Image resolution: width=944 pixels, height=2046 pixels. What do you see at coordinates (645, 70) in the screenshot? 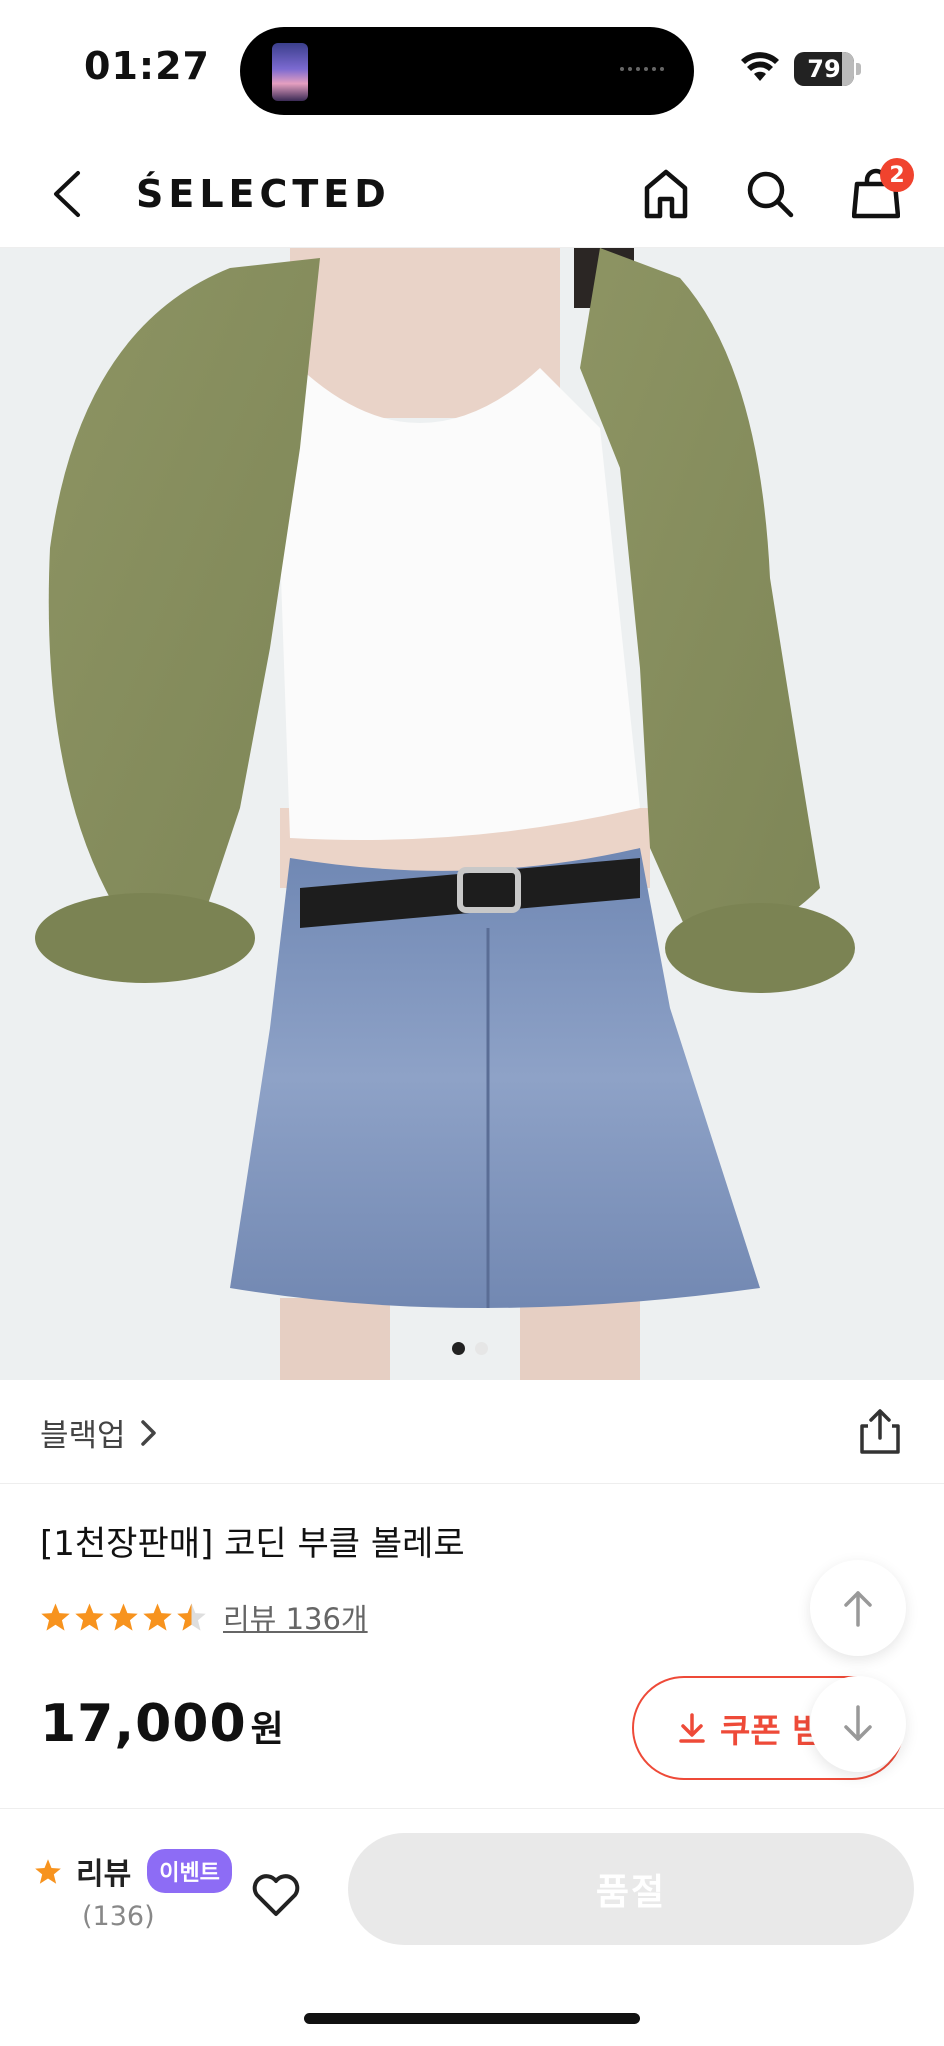
I see `audio-waveform-icon` at bounding box center [645, 70].